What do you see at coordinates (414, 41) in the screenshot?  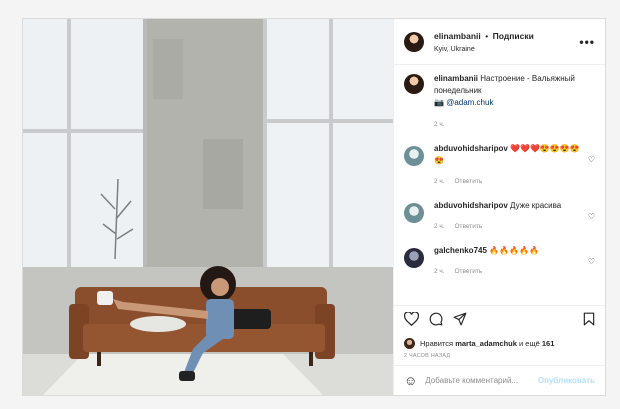 I see `author-avatar` at bounding box center [414, 41].